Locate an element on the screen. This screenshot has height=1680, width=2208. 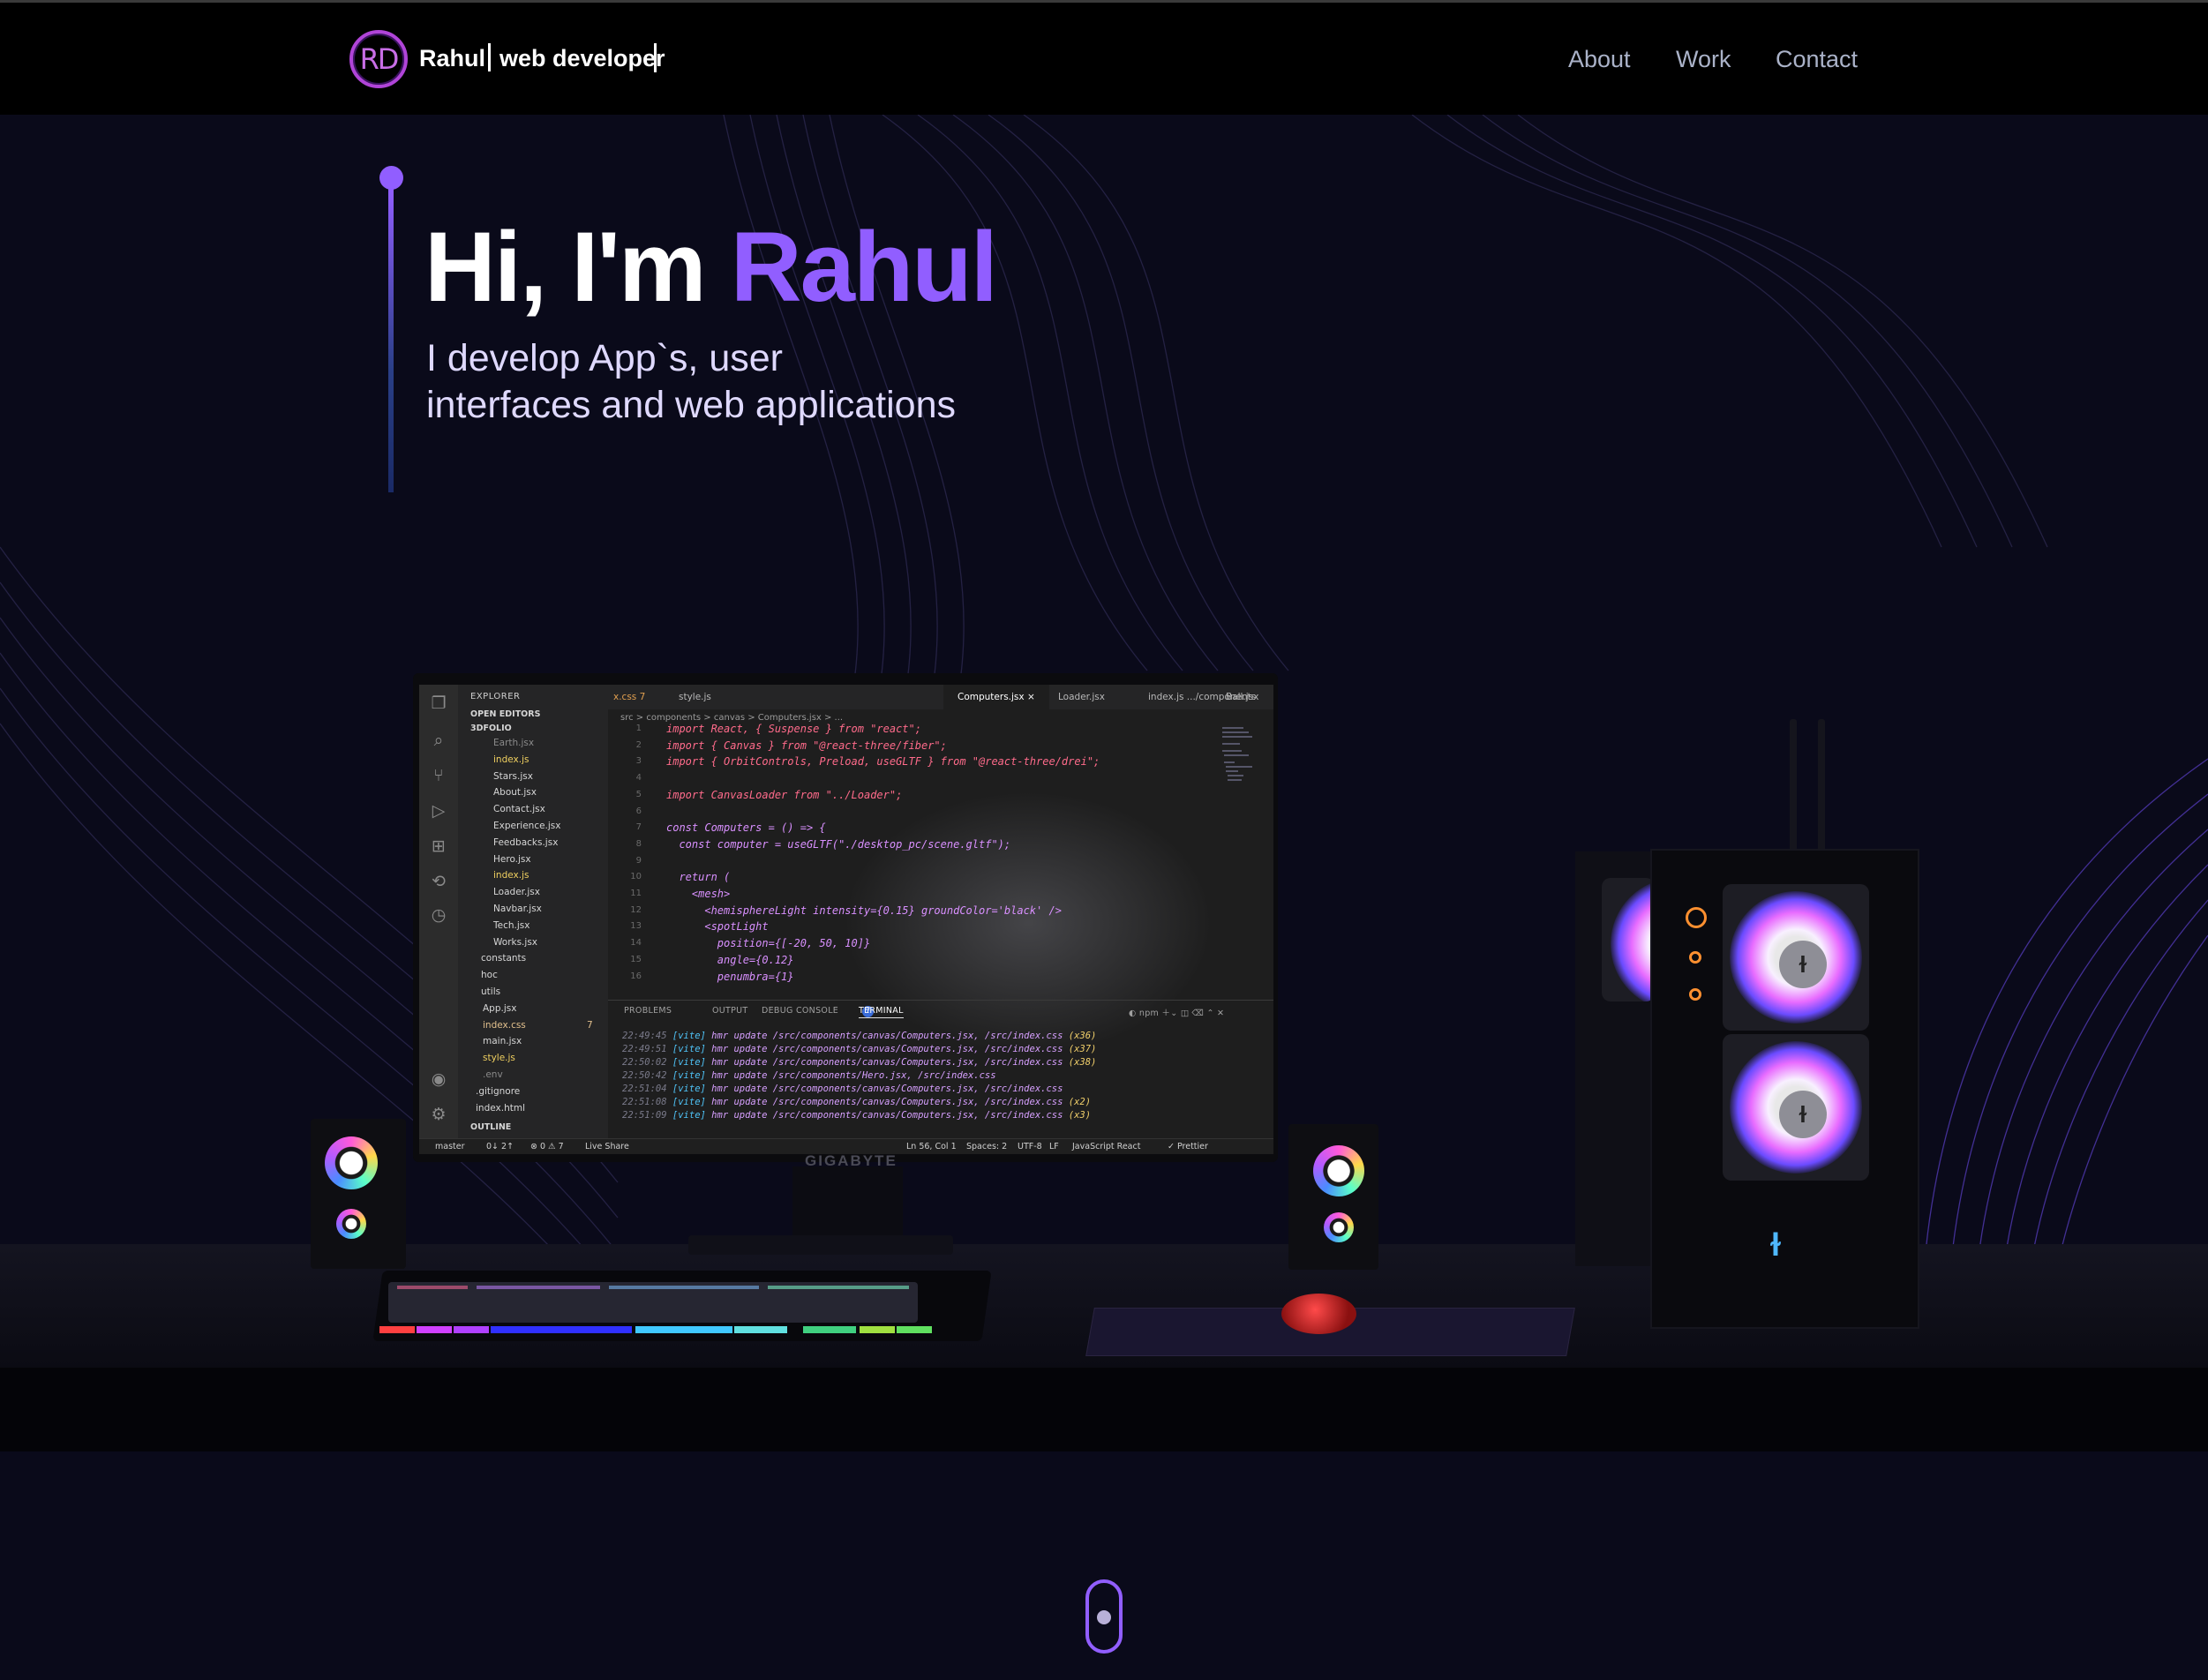
terminal-time: 22:51:09 is located at coordinates (644, 1115).